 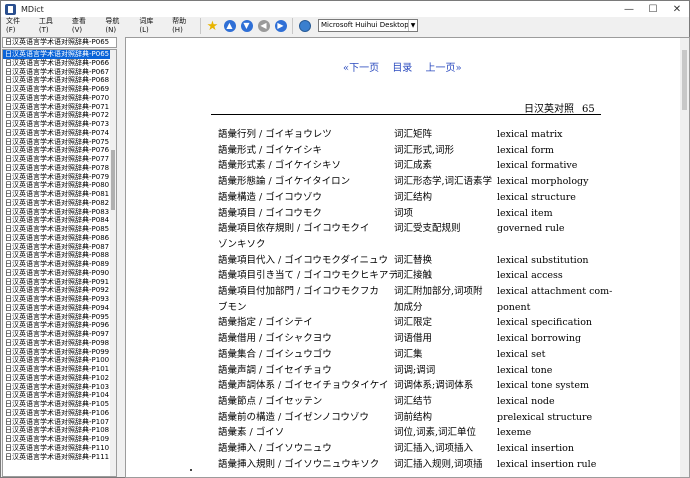 I want to click on entry-english: lexical specification, so click(x=545, y=323).